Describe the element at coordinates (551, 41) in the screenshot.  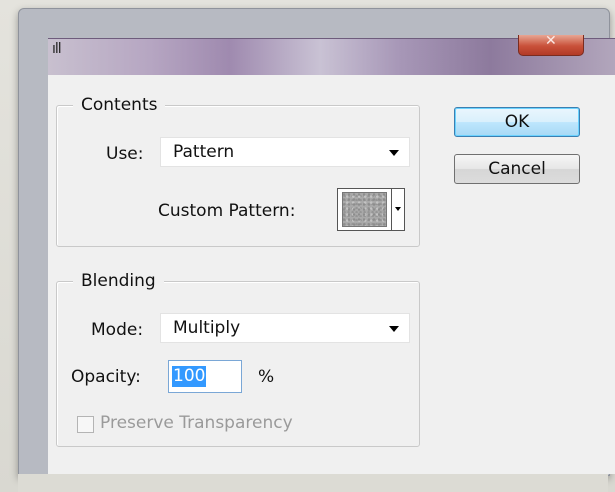
I see `close-icon: ✕` at that location.